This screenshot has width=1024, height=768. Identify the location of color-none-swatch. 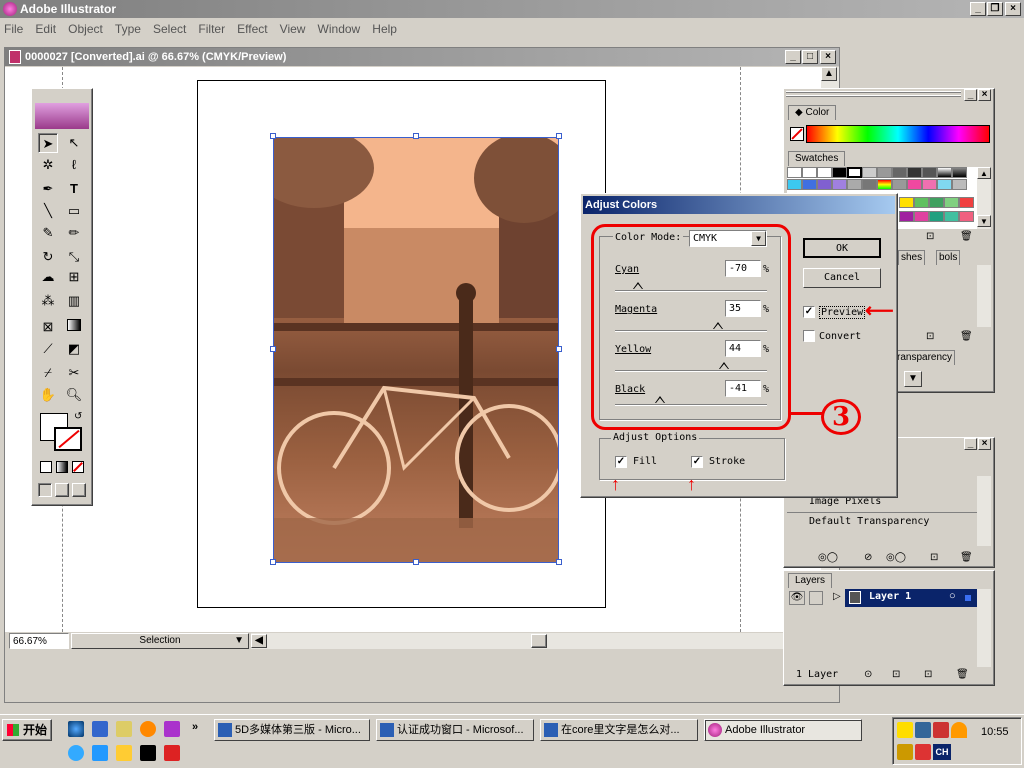
(797, 134).